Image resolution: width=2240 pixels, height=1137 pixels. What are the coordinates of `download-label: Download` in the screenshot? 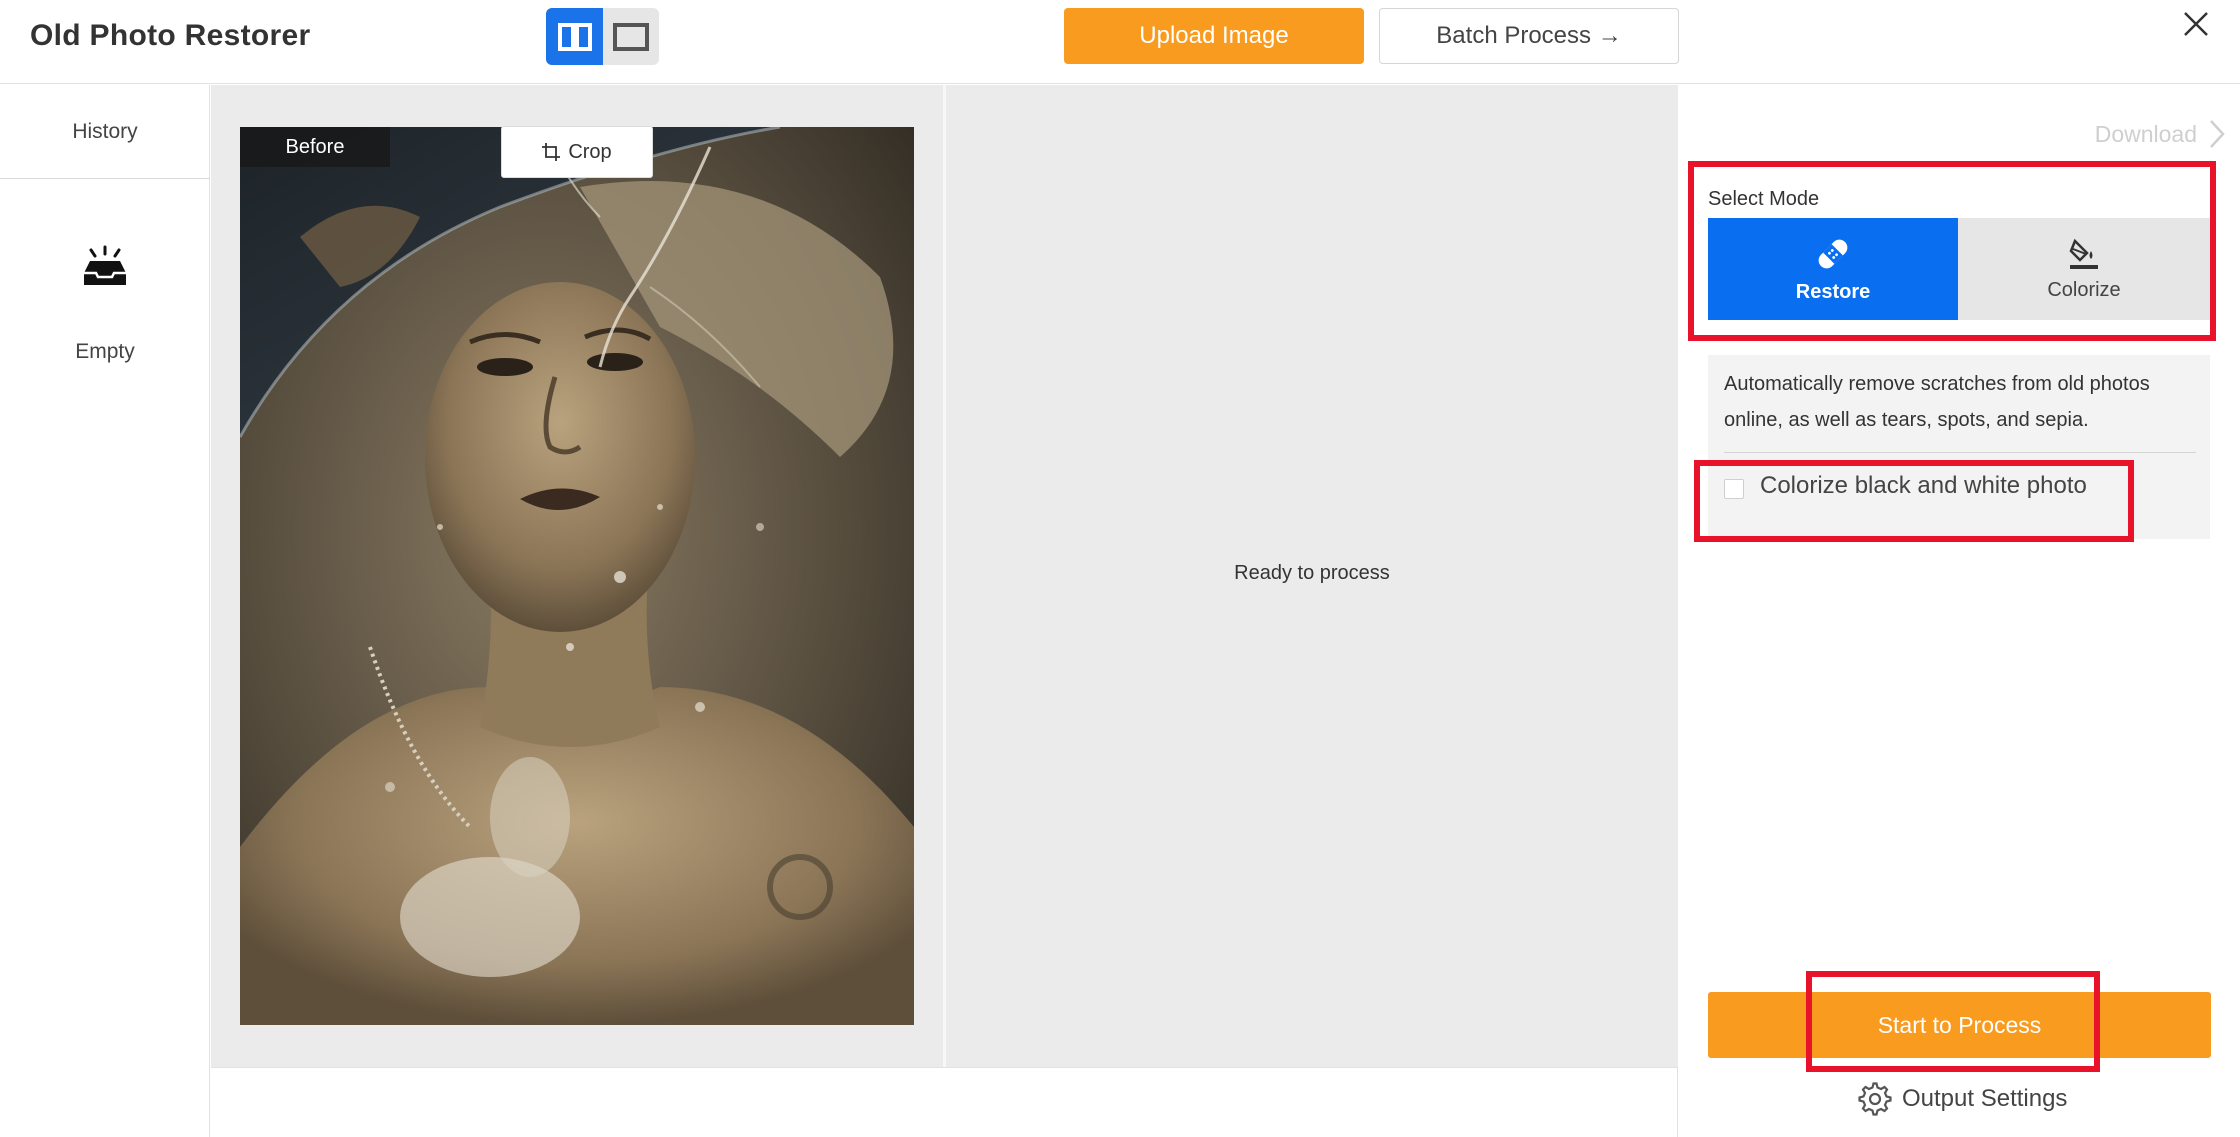 It's located at (2145, 133).